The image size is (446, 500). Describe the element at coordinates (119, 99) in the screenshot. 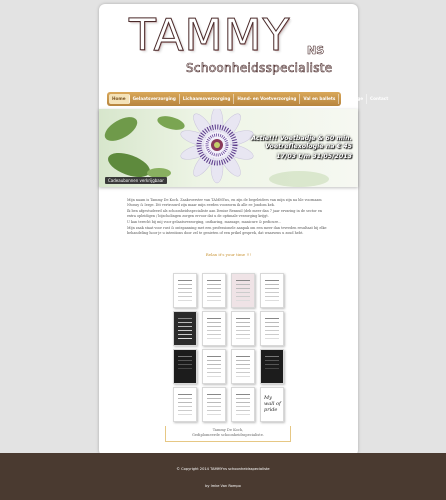

I see `nav-item-home: Home` at that location.